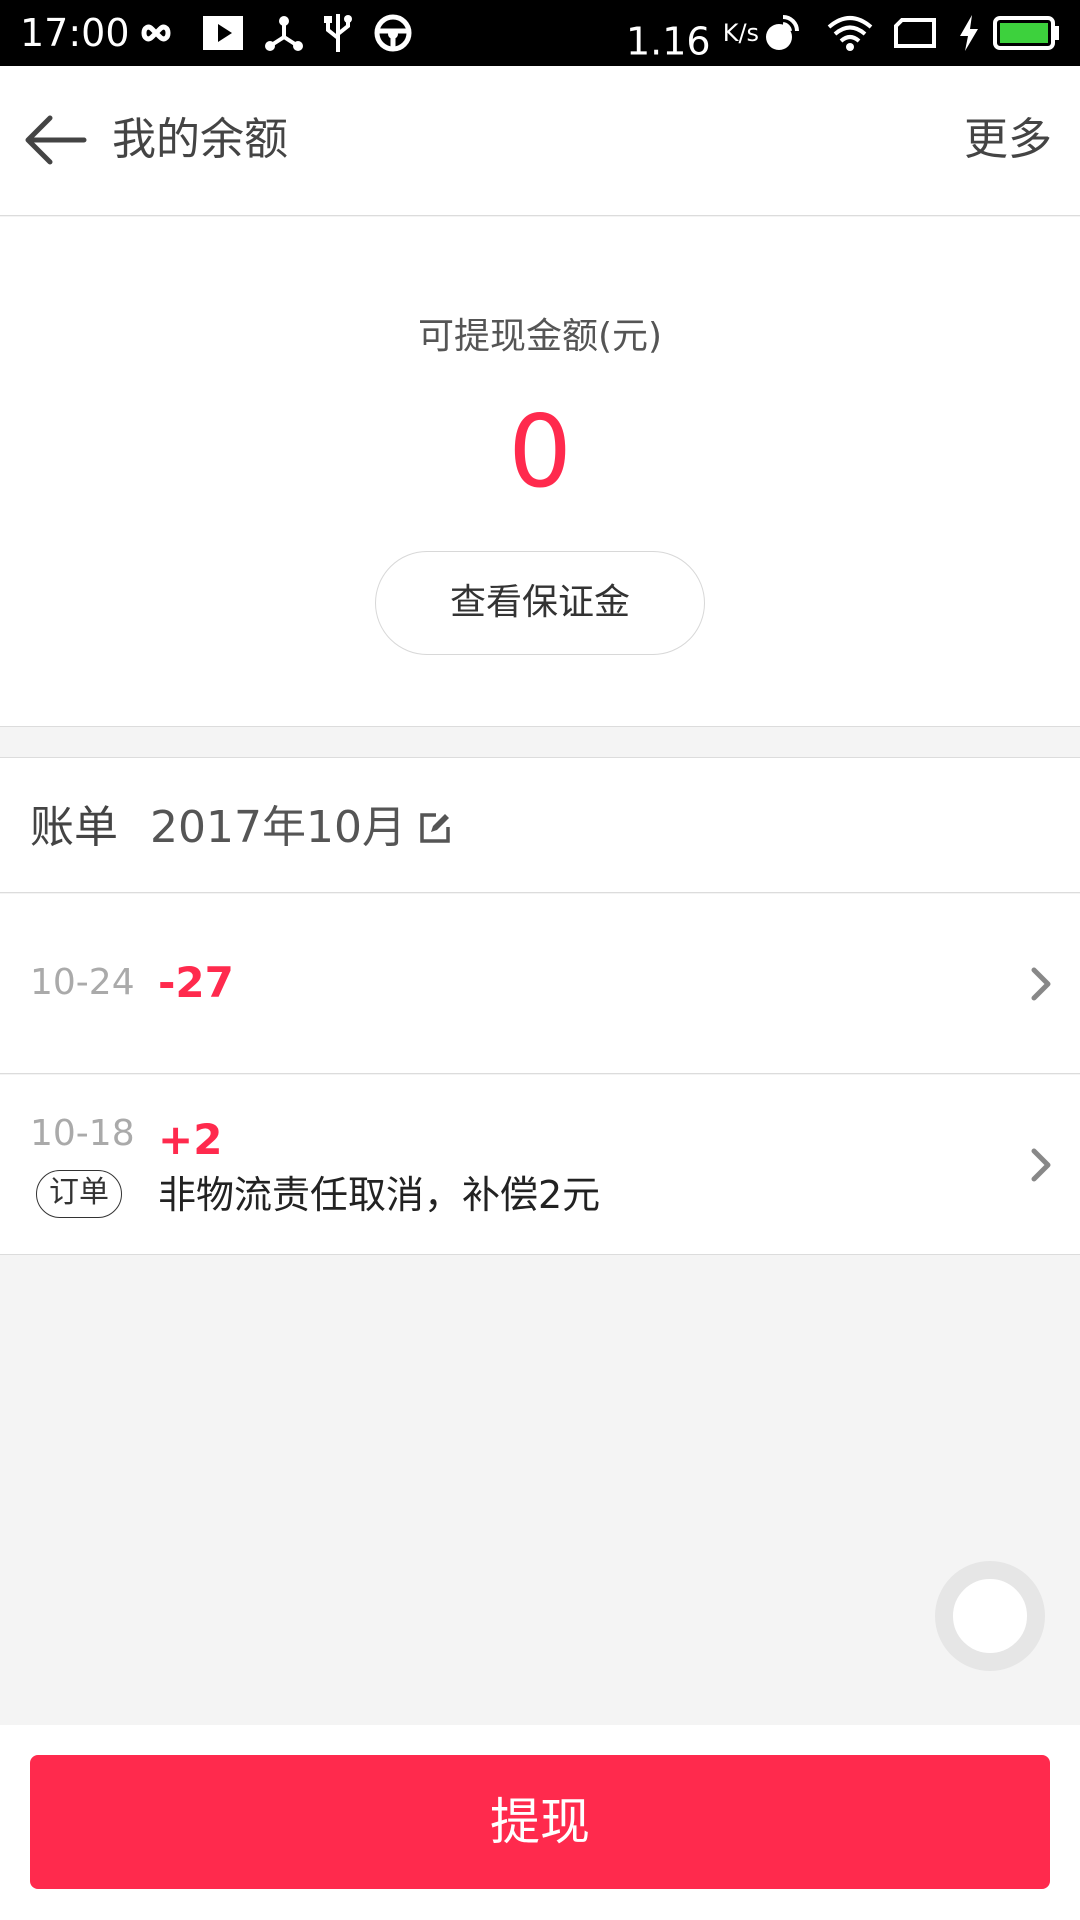 The width and height of the screenshot is (1080, 1920). I want to click on transaction-row: 10-18 +2 订单 非物流责任取消，补偿2元, so click(540, 1165).